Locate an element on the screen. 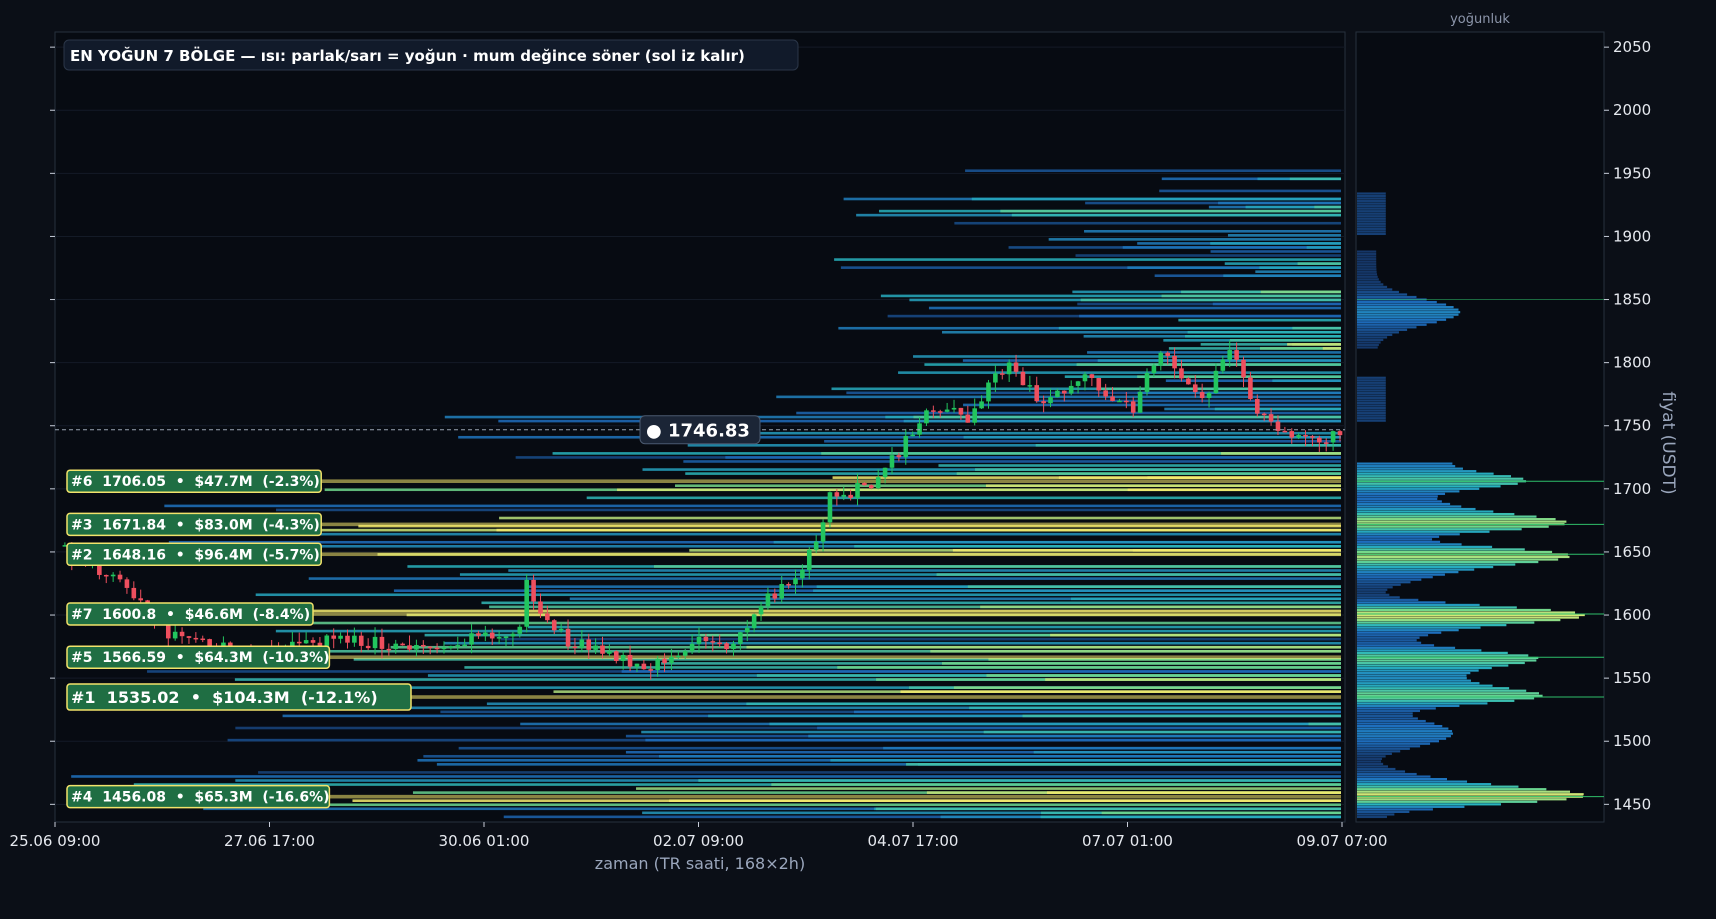 The height and width of the screenshot is (919, 1716). current-price-label: ● 1746.83 is located at coordinates (698, 431).